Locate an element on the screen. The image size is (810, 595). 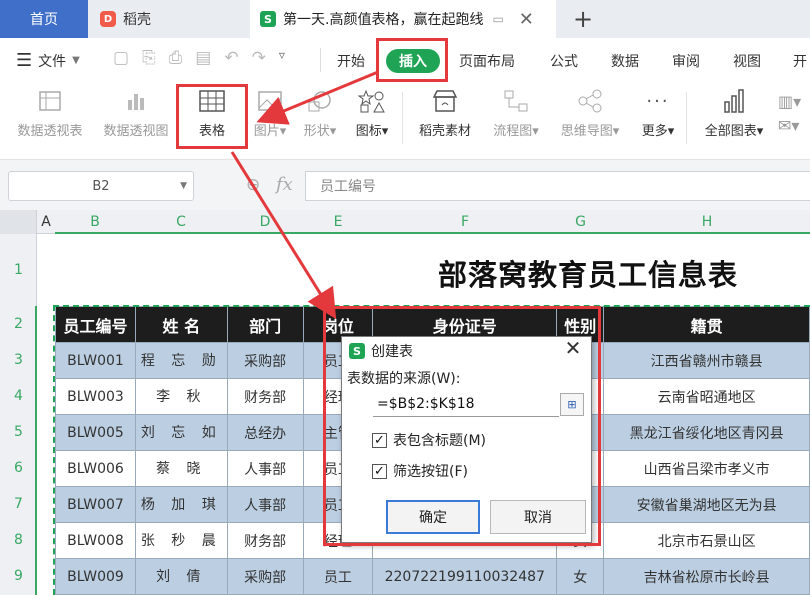
source-range-value: =$B$2:$K$18 is located at coordinates (426, 404).